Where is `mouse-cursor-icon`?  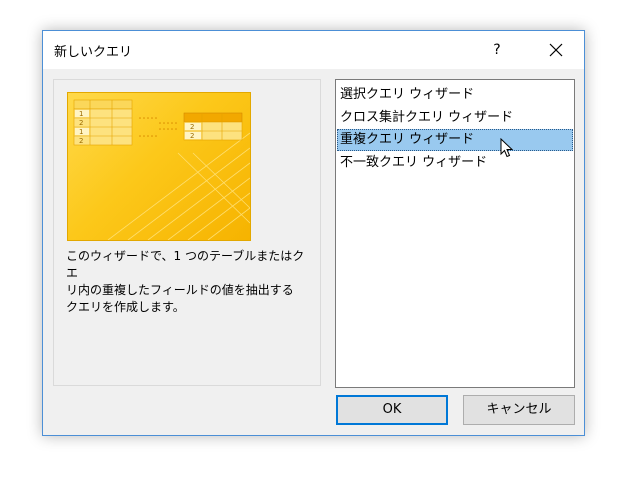
mouse-cursor-icon is located at coordinates (507, 148).